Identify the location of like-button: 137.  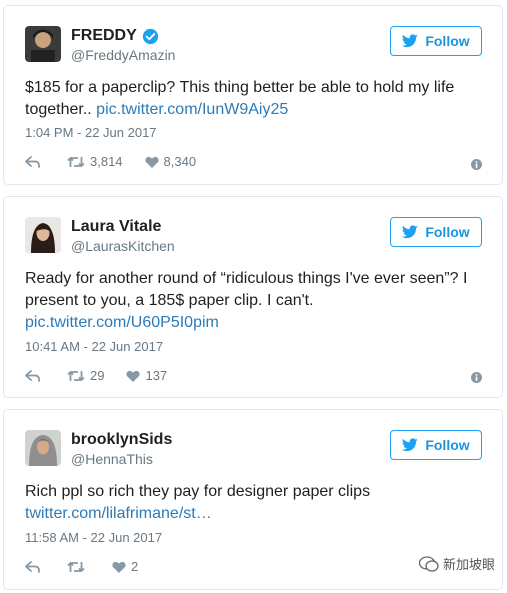
(146, 375).